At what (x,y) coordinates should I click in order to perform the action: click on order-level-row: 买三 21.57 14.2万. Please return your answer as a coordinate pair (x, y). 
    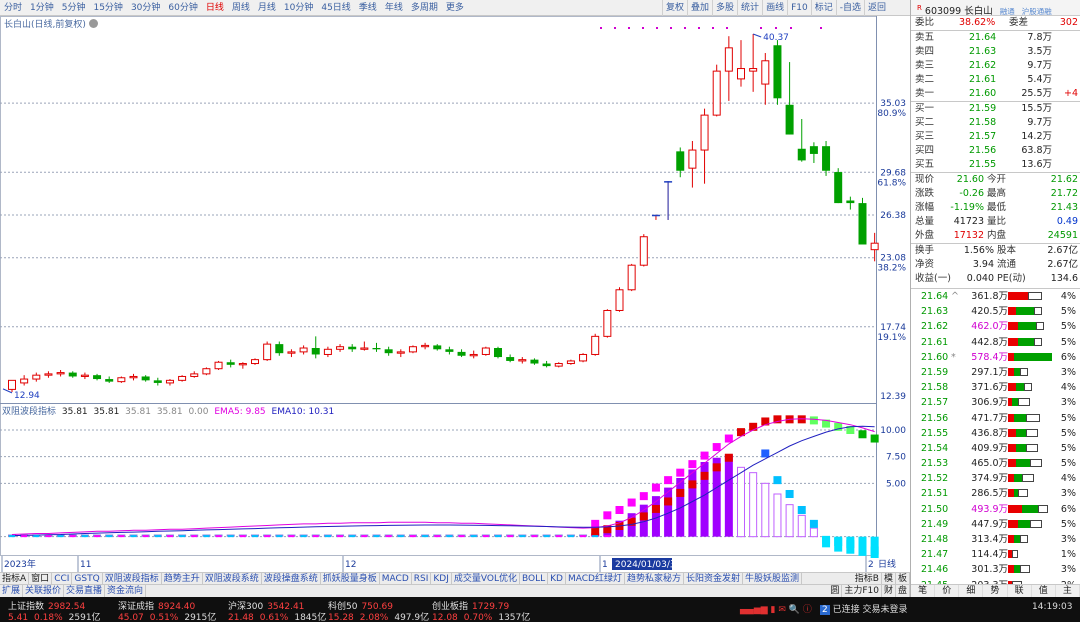
    Looking at the image, I should click on (995, 137).